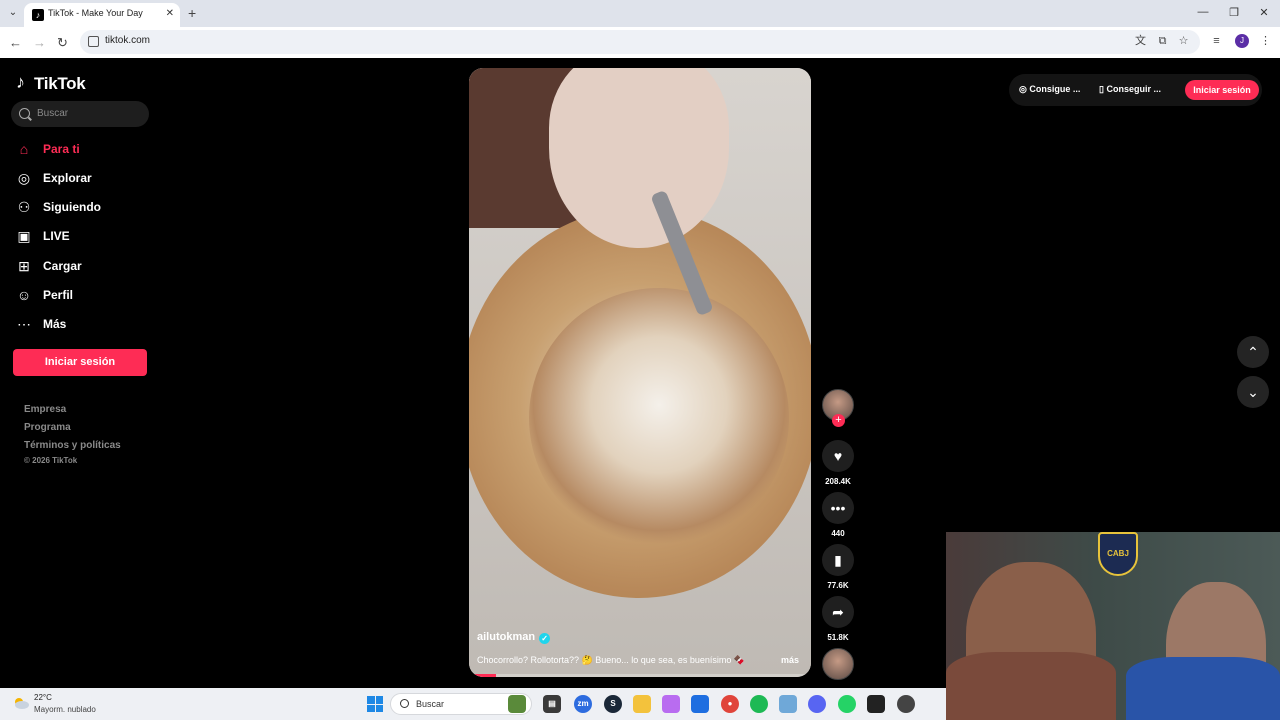  Describe the element at coordinates (838, 481) in the screenshot. I see `like-count: 208.4K` at that location.